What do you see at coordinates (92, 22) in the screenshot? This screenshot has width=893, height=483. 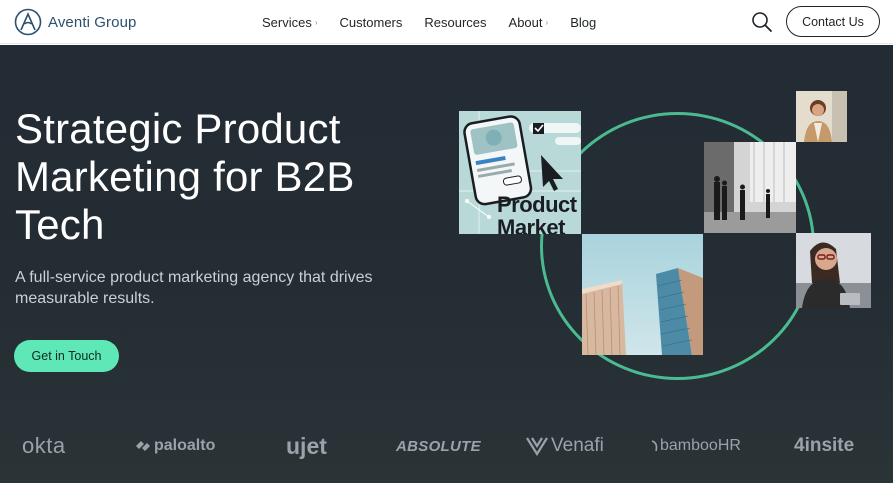 I see `brand-name: Aventi Group` at bounding box center [92, 22].